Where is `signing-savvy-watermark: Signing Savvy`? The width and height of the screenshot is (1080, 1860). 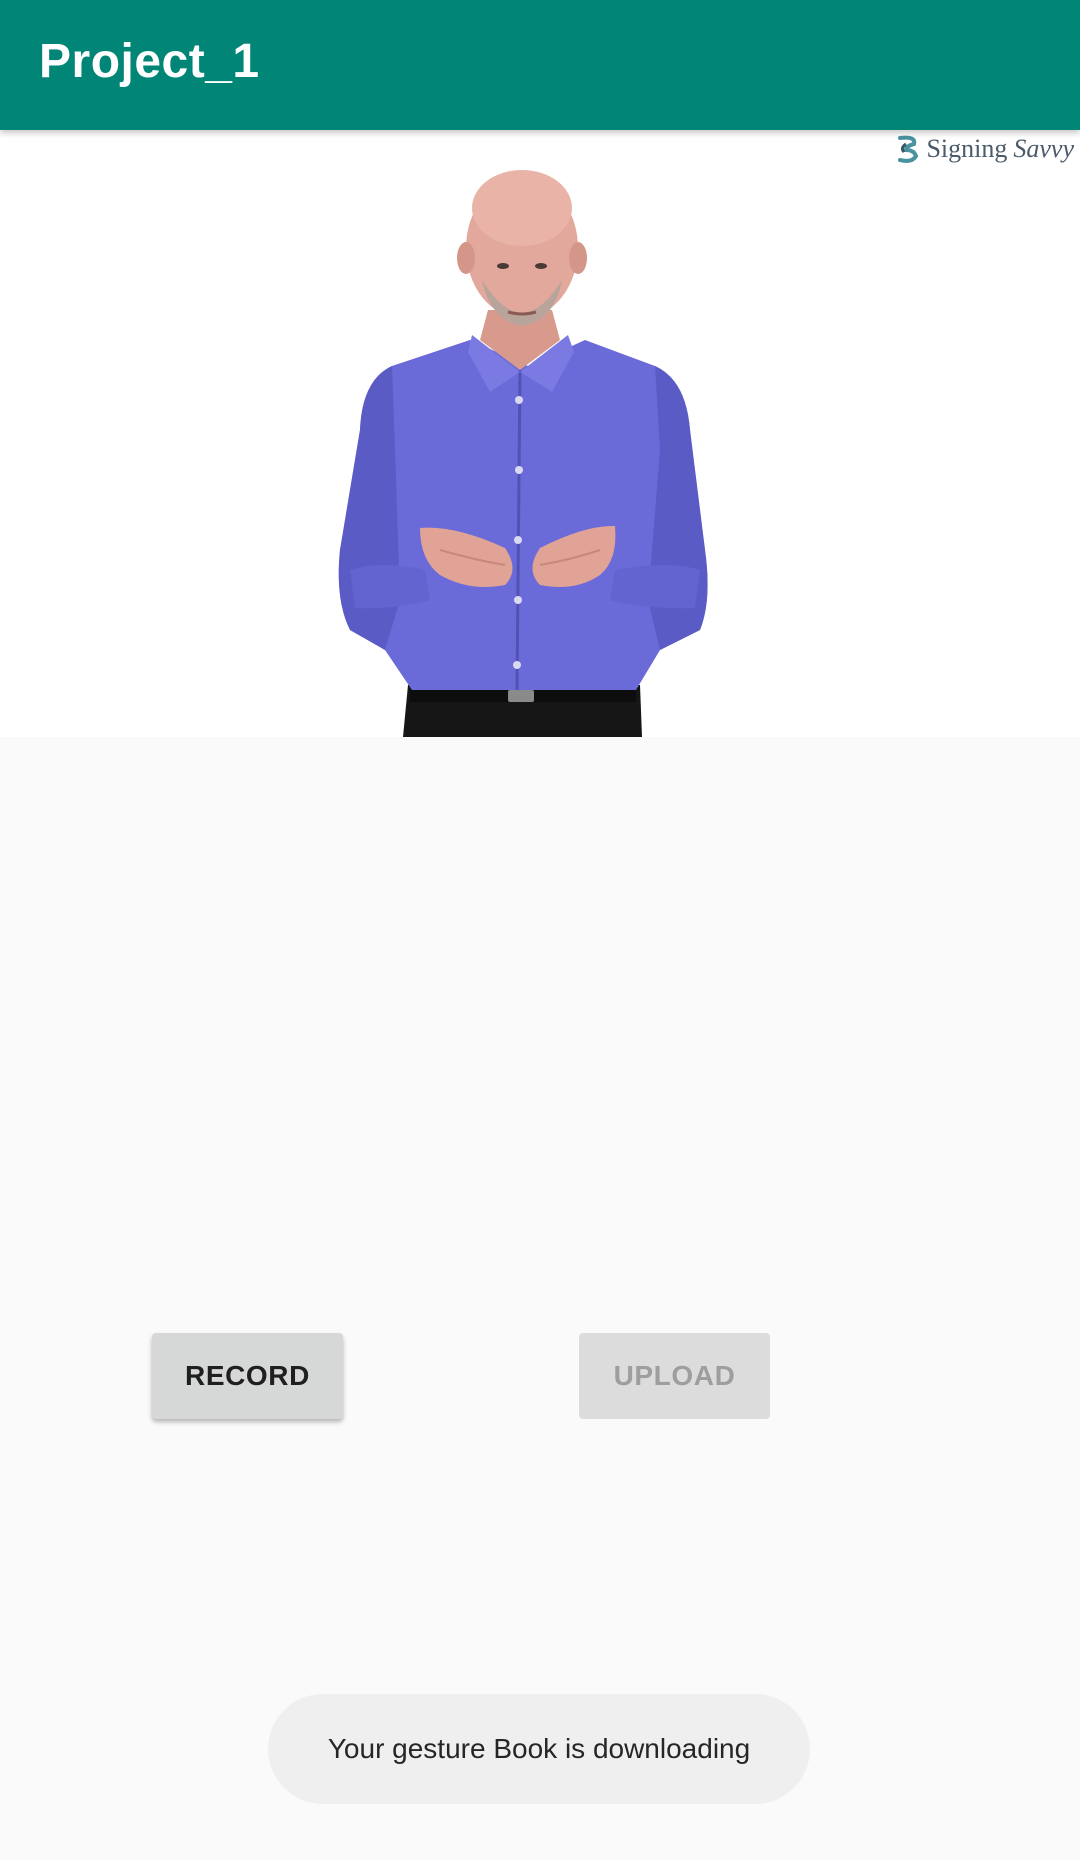 signing-savvy-watermark: Signing Savvy is located at coordinates (985, 149).